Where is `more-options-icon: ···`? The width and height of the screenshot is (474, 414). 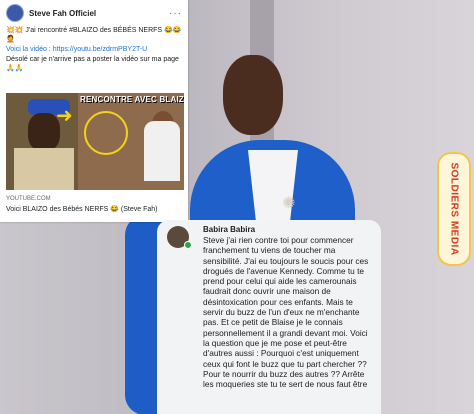
more-options-icon: ··· is located at coordinates (175, 13).